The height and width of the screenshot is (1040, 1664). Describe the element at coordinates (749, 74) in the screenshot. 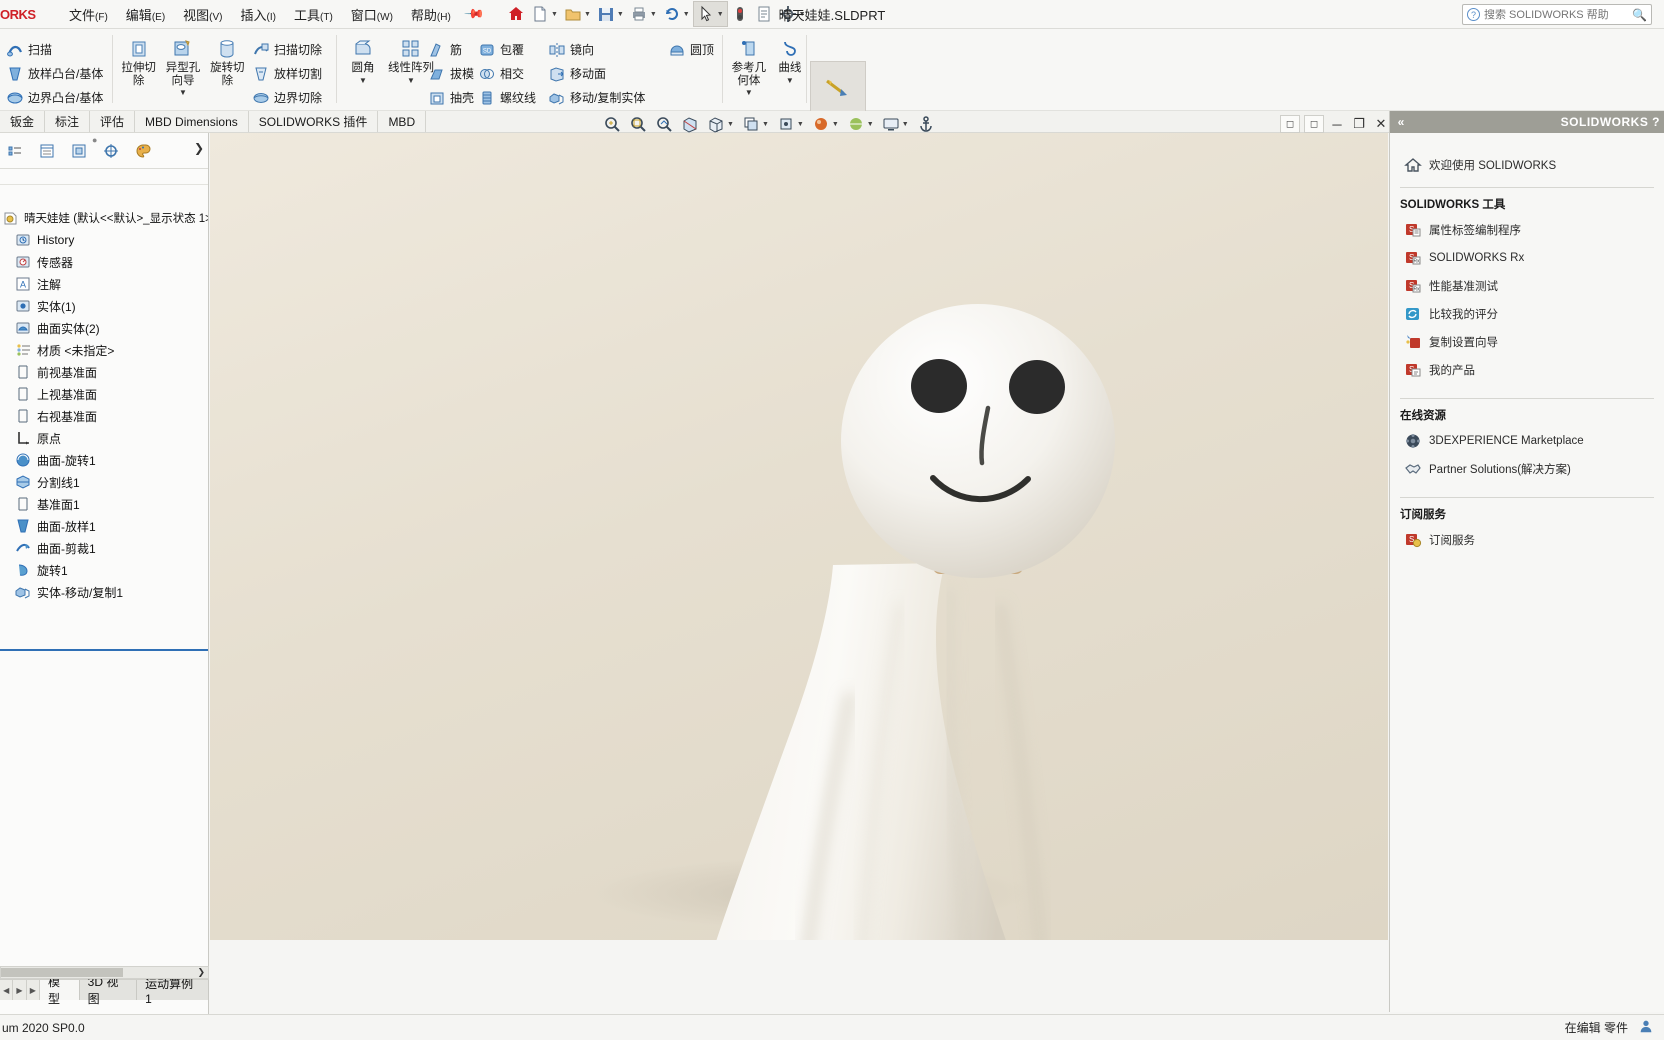

I see `ribbon-reference-geometry: 参考几何体 ▼` at that location.